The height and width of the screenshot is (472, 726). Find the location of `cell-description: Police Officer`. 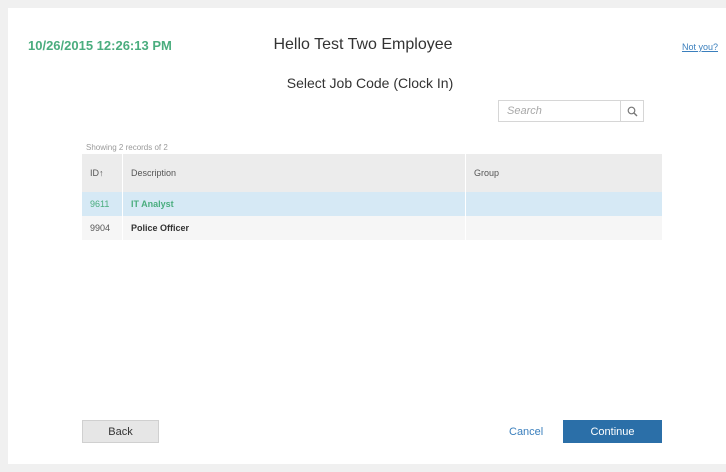

cell-description: Police Officer is located at coordinates (294, 228).